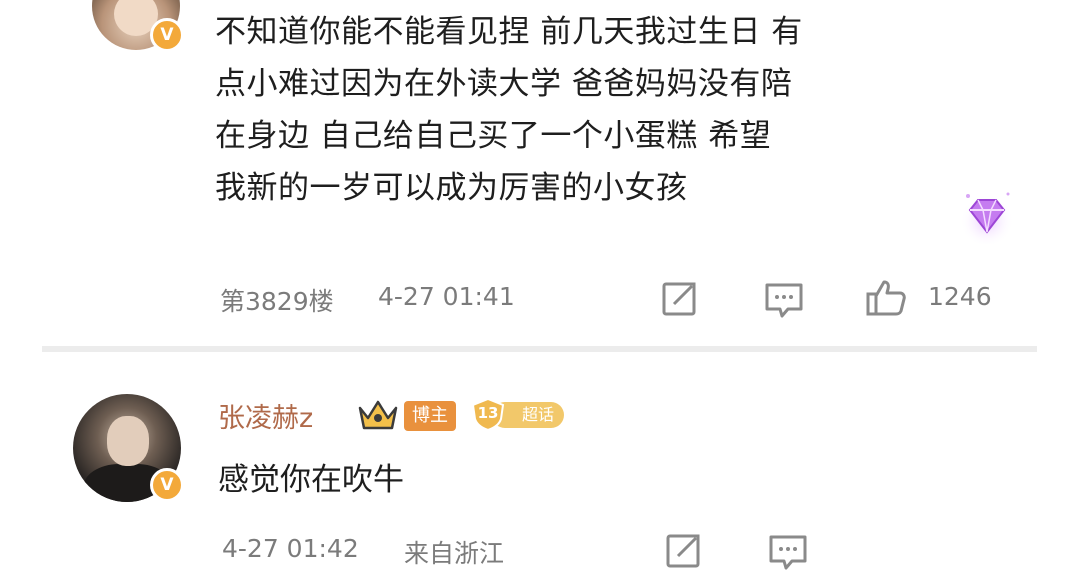 Image resolution: width=1080 pixels, height=587 pixels. Describe the element at coordinates (290, 548) in the screenshot. I see `comment-time: 4-27 01:42` at that location.